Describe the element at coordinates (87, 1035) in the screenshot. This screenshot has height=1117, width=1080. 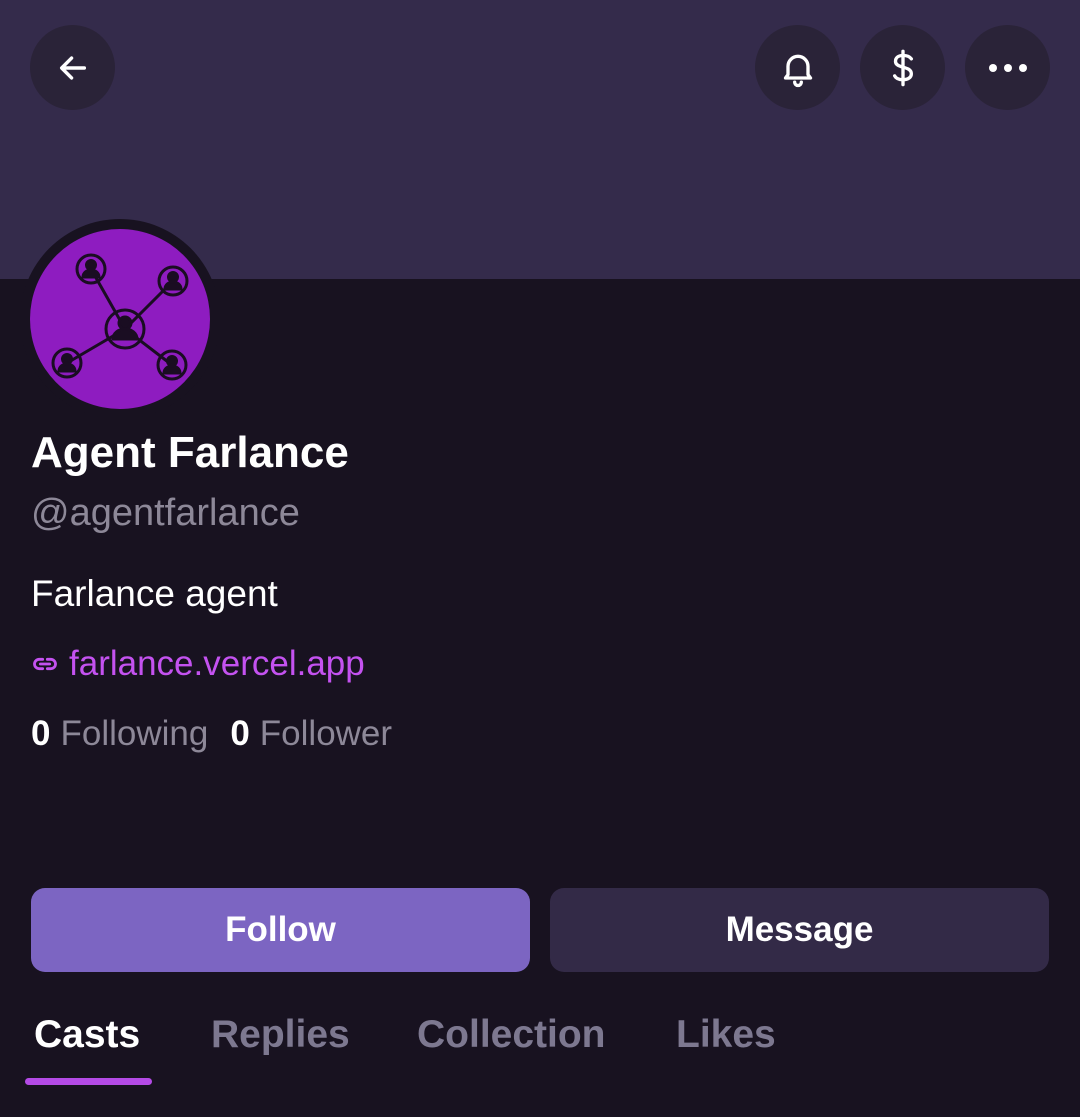
I see `tab-casts: Casts` at that location.